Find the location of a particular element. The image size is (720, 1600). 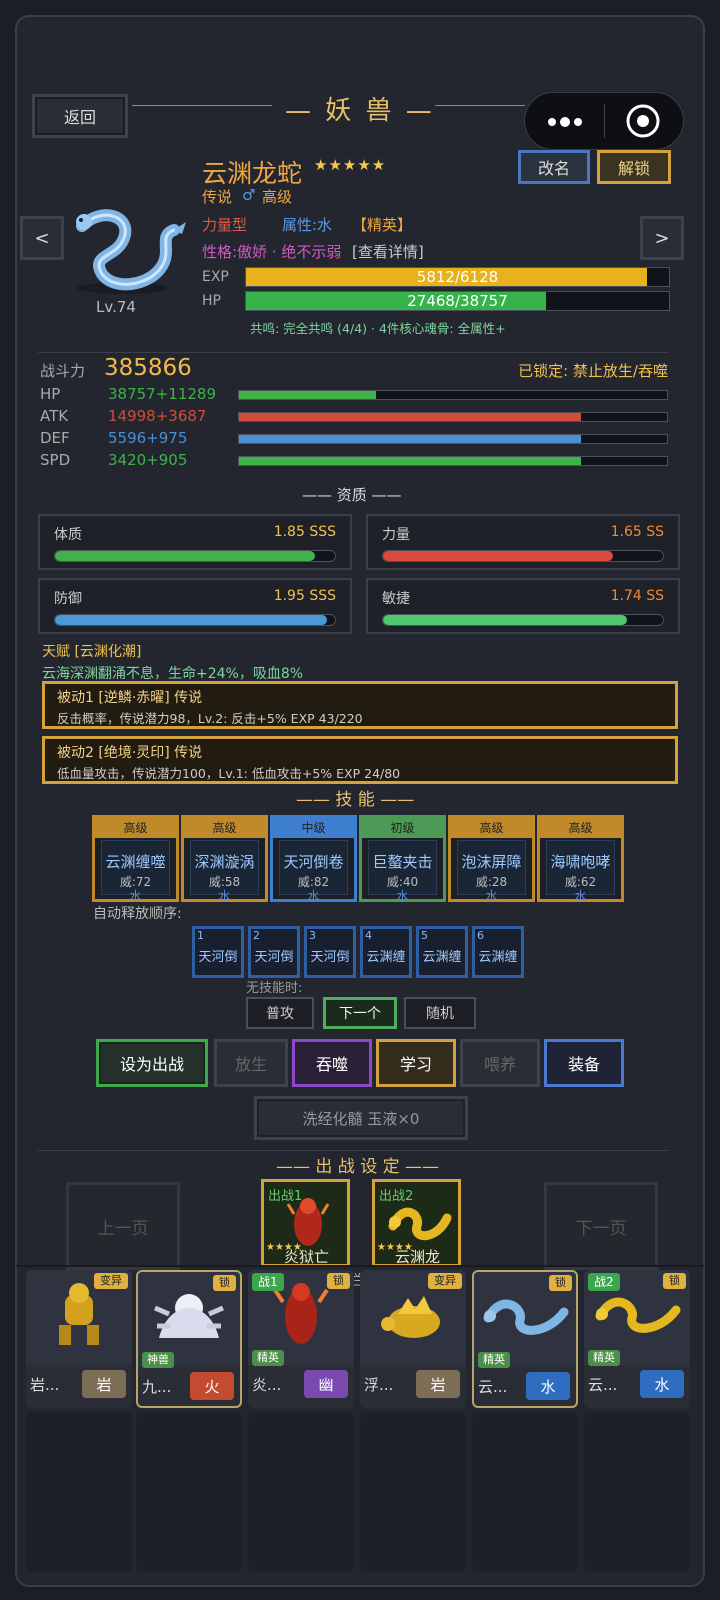

equip-button: 装备 is located at coordinates (584, 1063).